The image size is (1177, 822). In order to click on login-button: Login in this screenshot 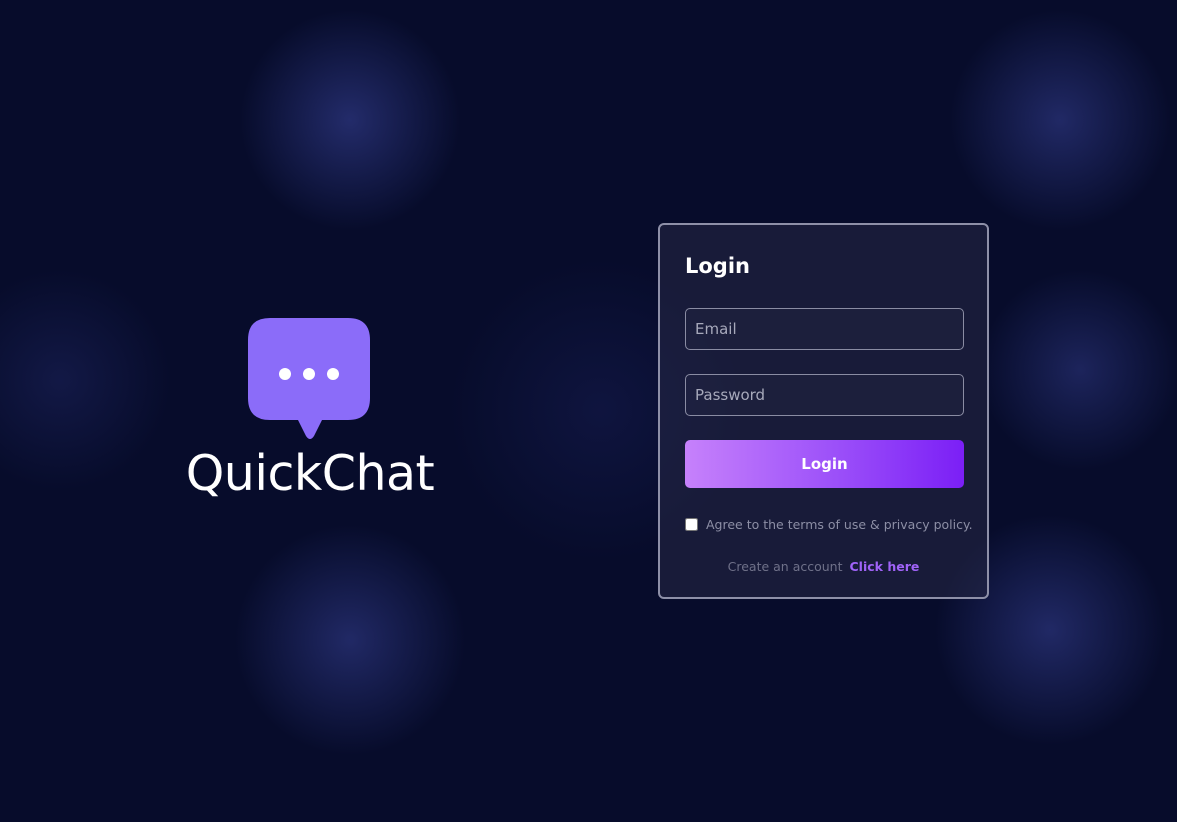, I will do `click(824, 464)`.